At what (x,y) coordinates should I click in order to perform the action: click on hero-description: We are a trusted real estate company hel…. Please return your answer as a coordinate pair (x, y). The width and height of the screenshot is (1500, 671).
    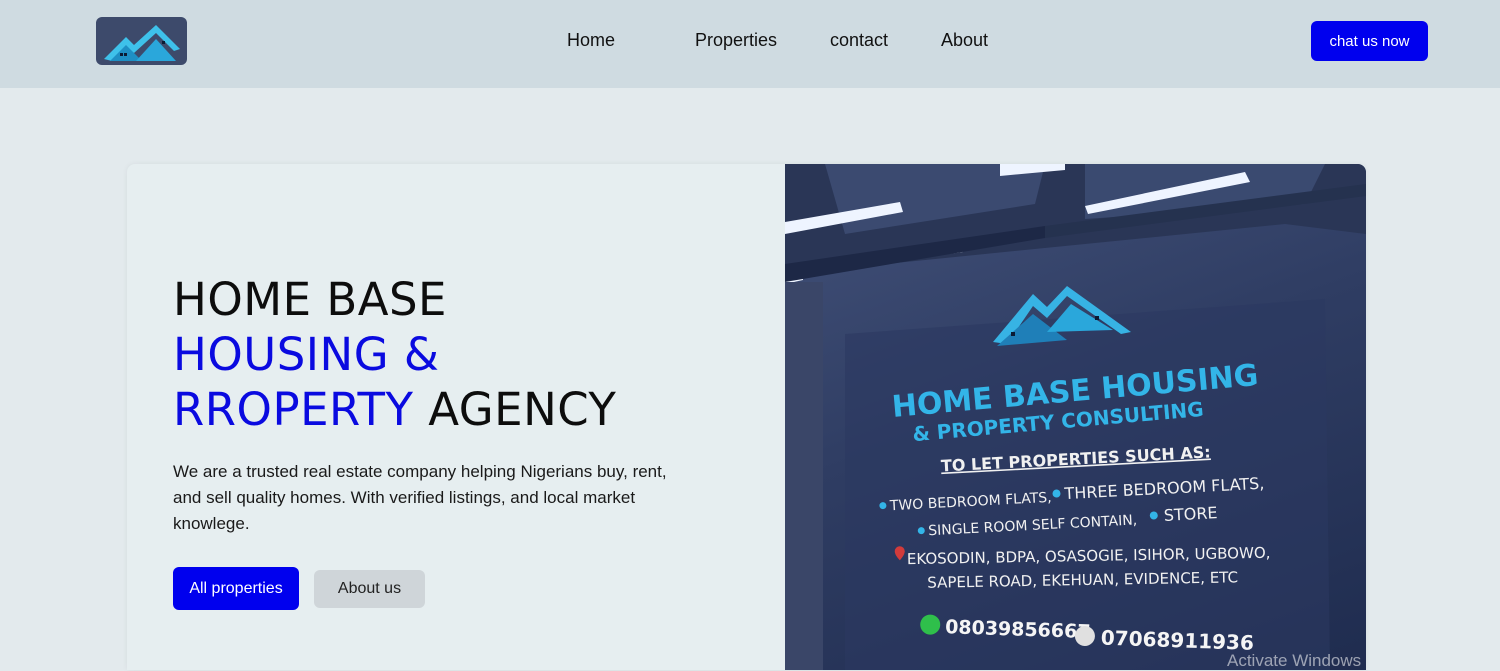
    Looking at the image, I should click on (420, 497).